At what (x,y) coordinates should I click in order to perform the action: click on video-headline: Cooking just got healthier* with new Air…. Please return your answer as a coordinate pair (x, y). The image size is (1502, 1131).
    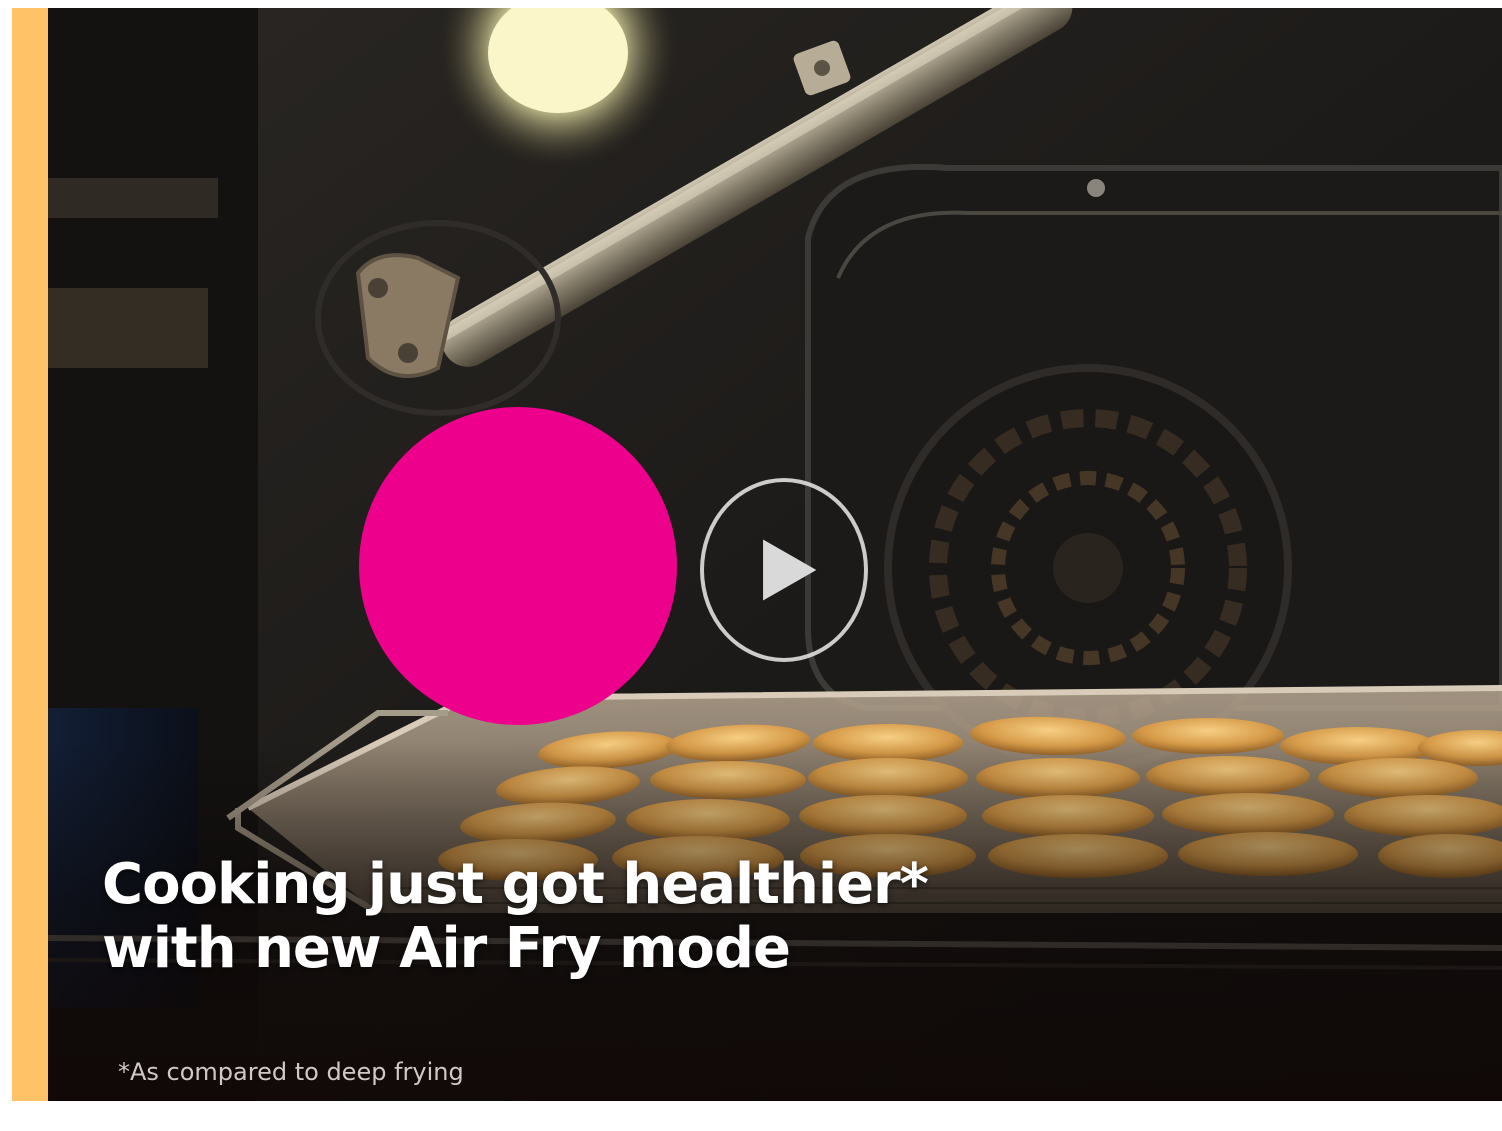
    Looking at the image, I should click on (652, 917).